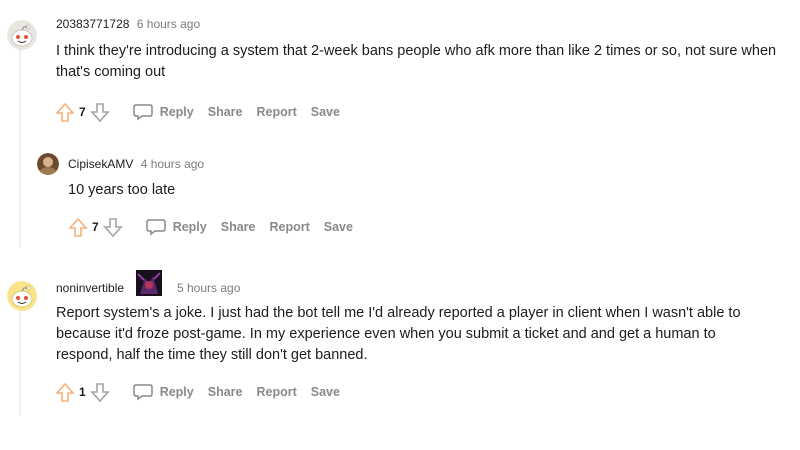 The height and width of the screenshot is (450, 800). What do you see at coordinates (208, 288) in the screenshot?
I see `comment-time: 5 hours ago` at bounding box center [208, 288].